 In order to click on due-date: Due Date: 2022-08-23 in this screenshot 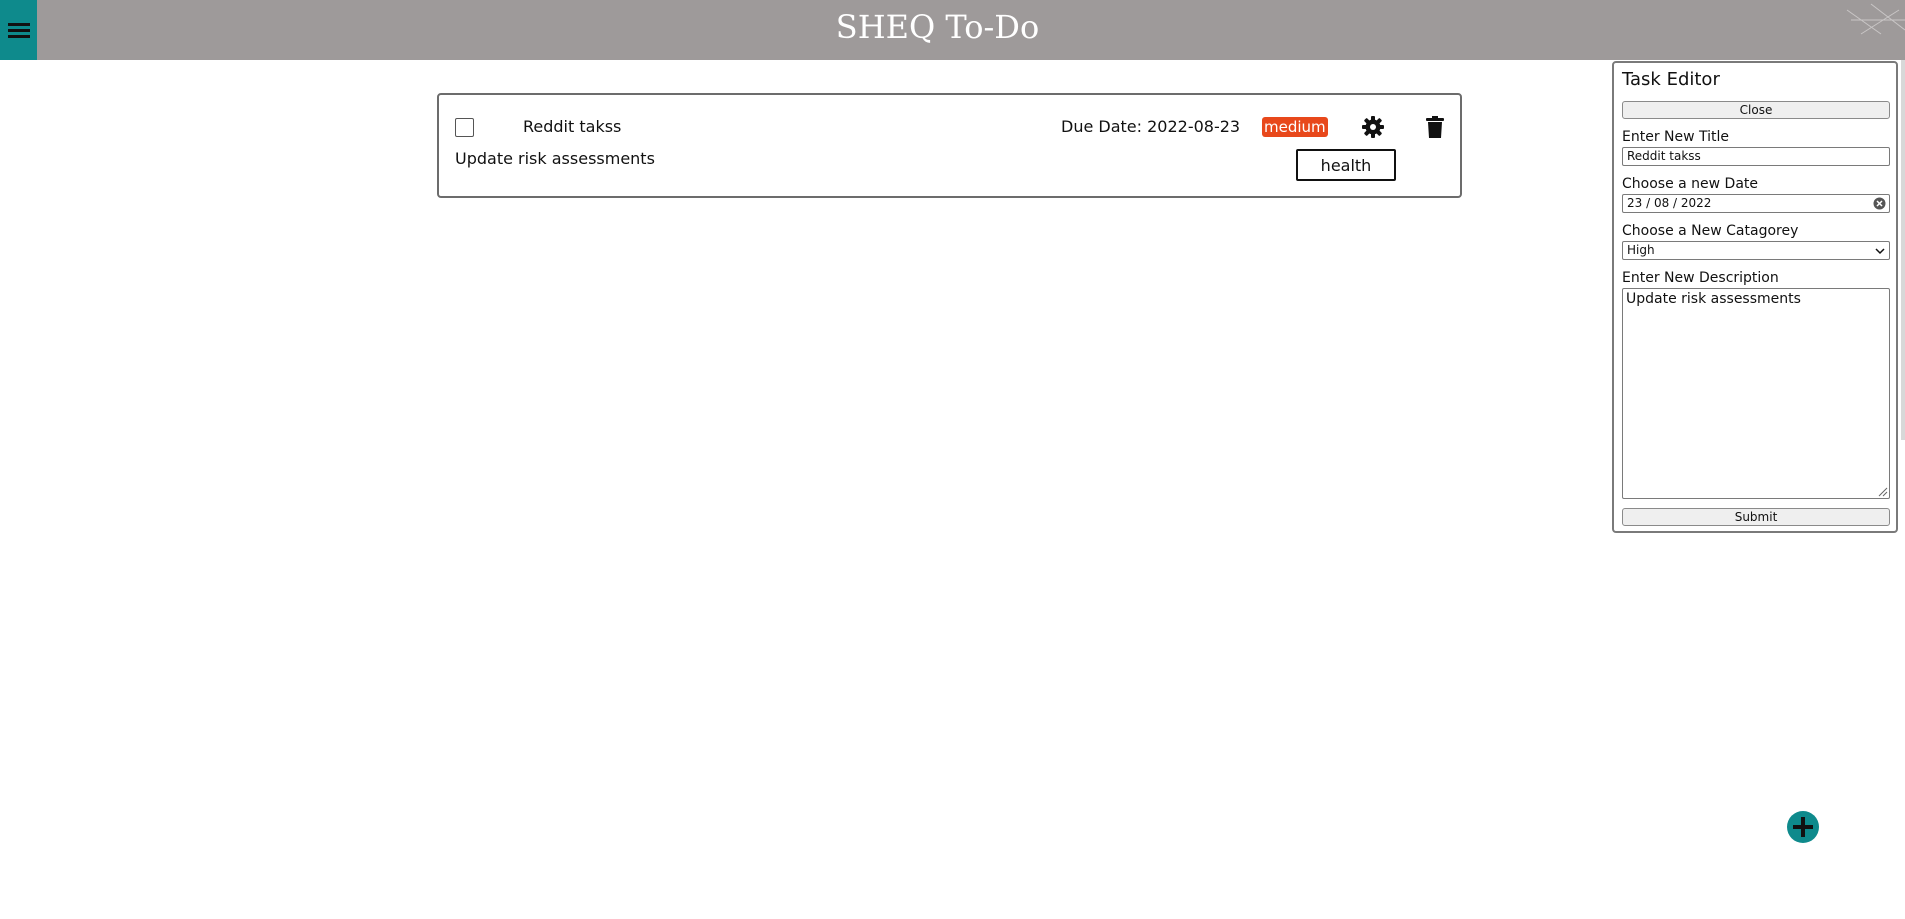, I will do `click(1150, 126)`.